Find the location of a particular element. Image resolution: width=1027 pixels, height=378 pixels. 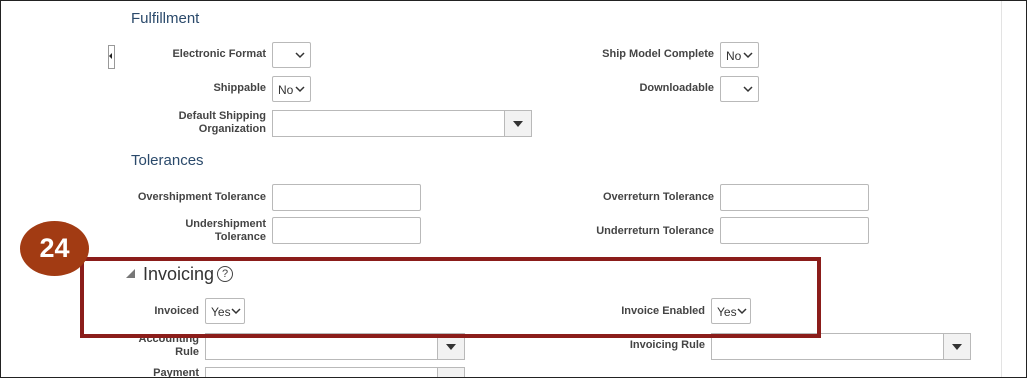

collapse-handle is located at coordinates (111, 57).